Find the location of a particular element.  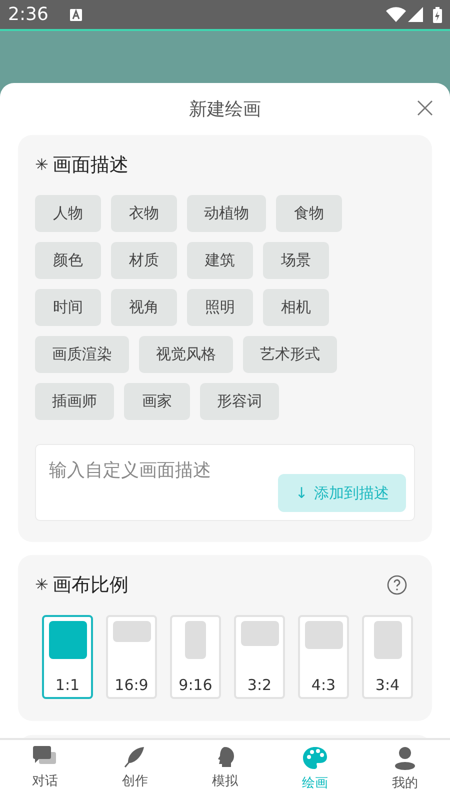

help-icon is located at coordinates (397, 585).